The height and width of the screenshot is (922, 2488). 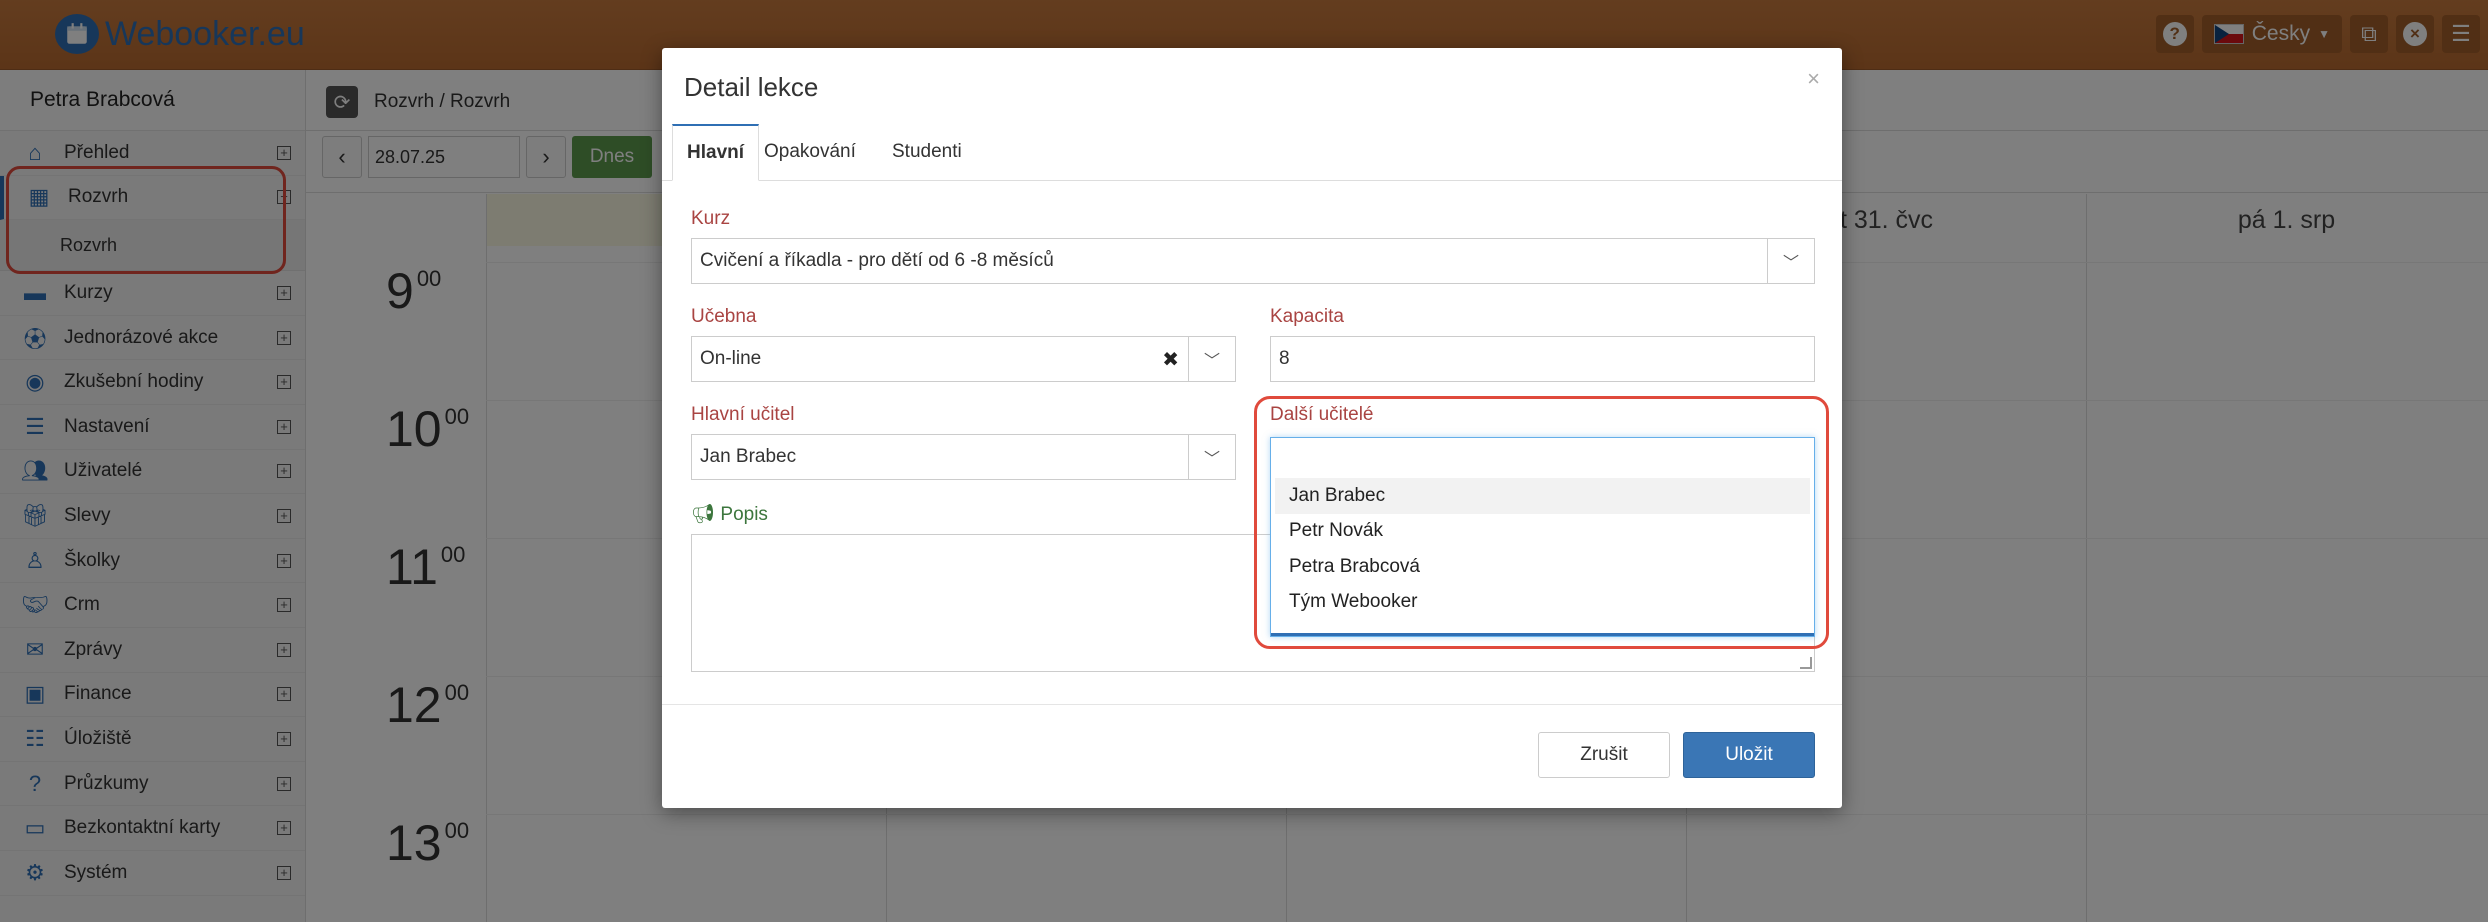 I want to click on dalsi-ucitele-annotation-box, so click(x=1541, y=522).